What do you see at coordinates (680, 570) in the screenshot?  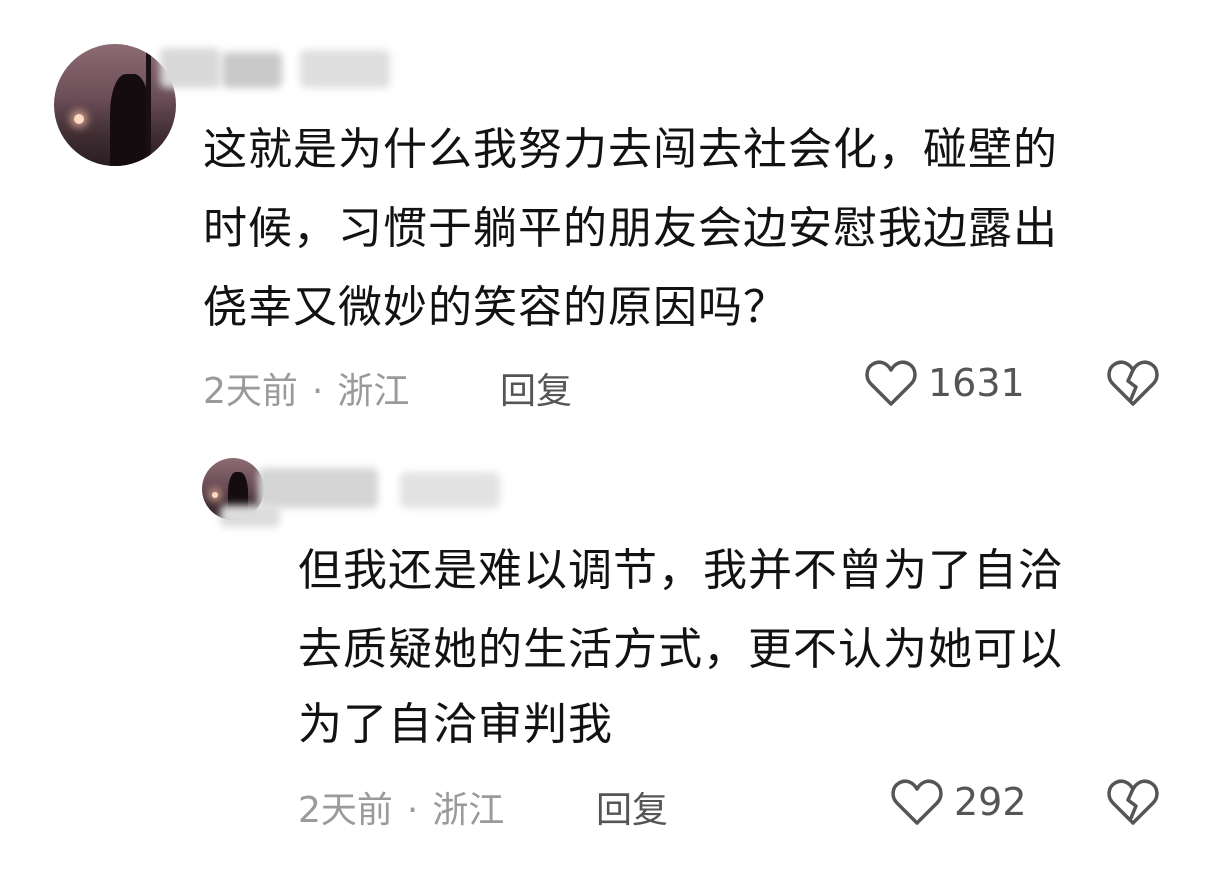 I see `comment-text-line: 但我还是难以调节，我并不曾为了自洽` at bounding box center [680, 570].